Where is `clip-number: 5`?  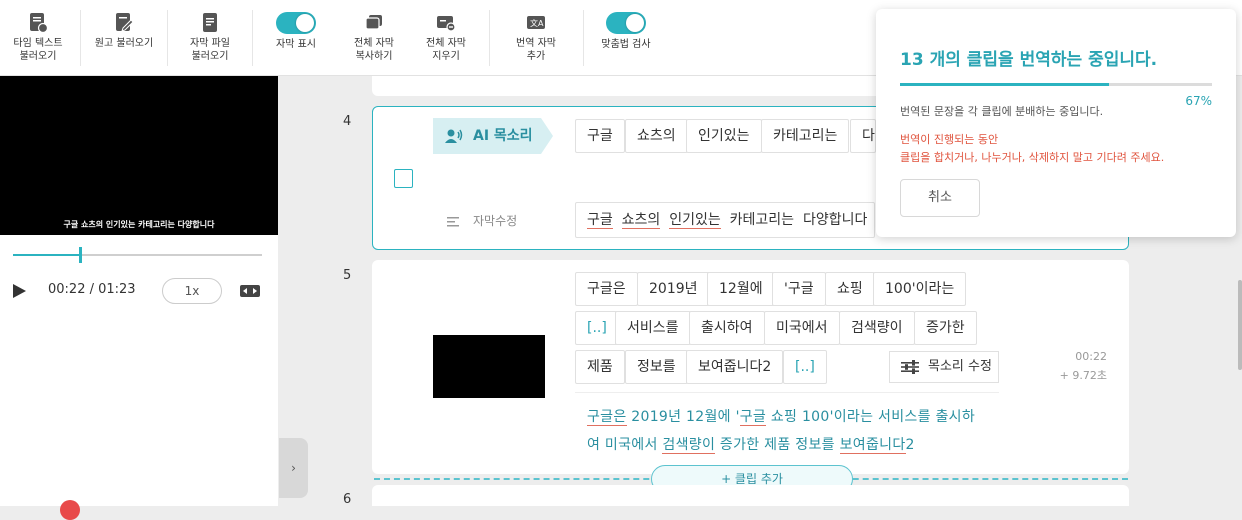
clip-number: 5 is located at coordinates (347, 275).